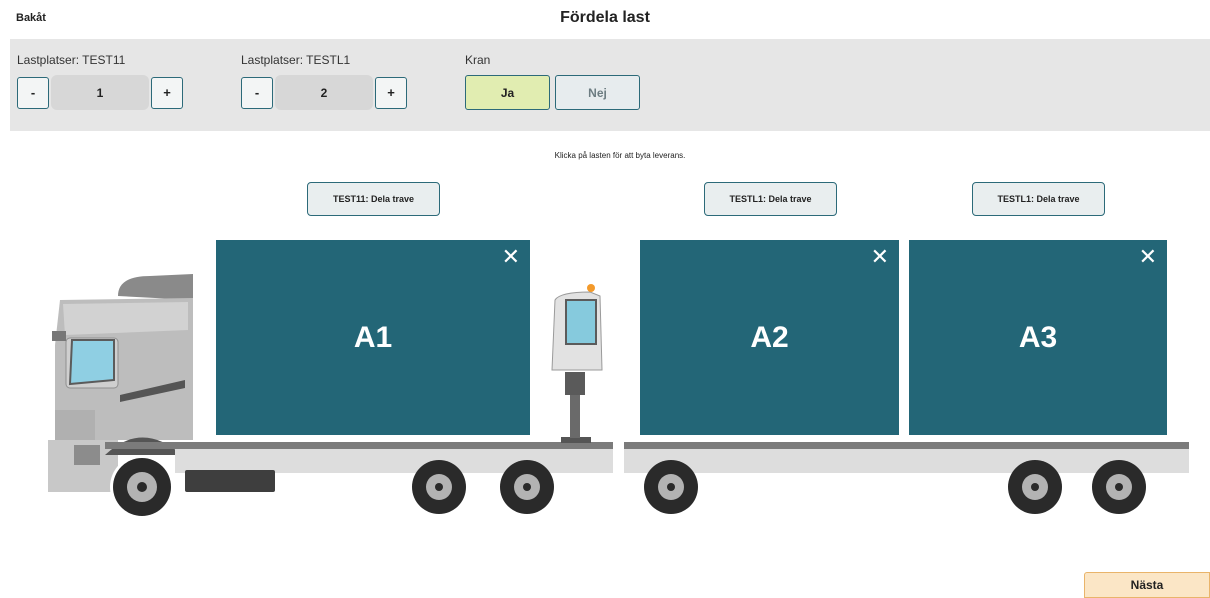 The image size is (1210, 598). What do you see at coordinates (120, 383) in the screenshot?
I see `truck-cab` at bounding box center [120, 383].